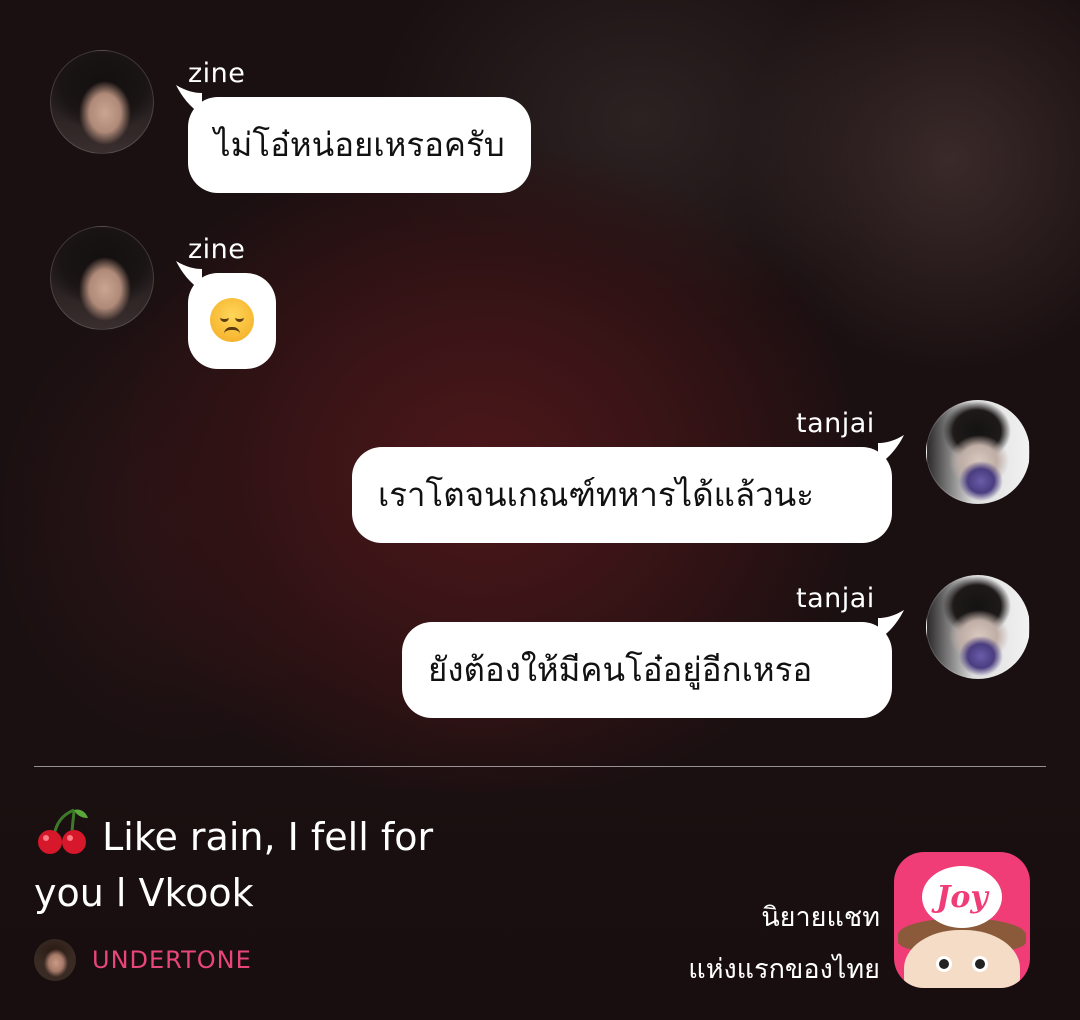 The width and height of the screenshot is (1080, 1020). I want to click on author: UNDERTONE, so click(143, 960).